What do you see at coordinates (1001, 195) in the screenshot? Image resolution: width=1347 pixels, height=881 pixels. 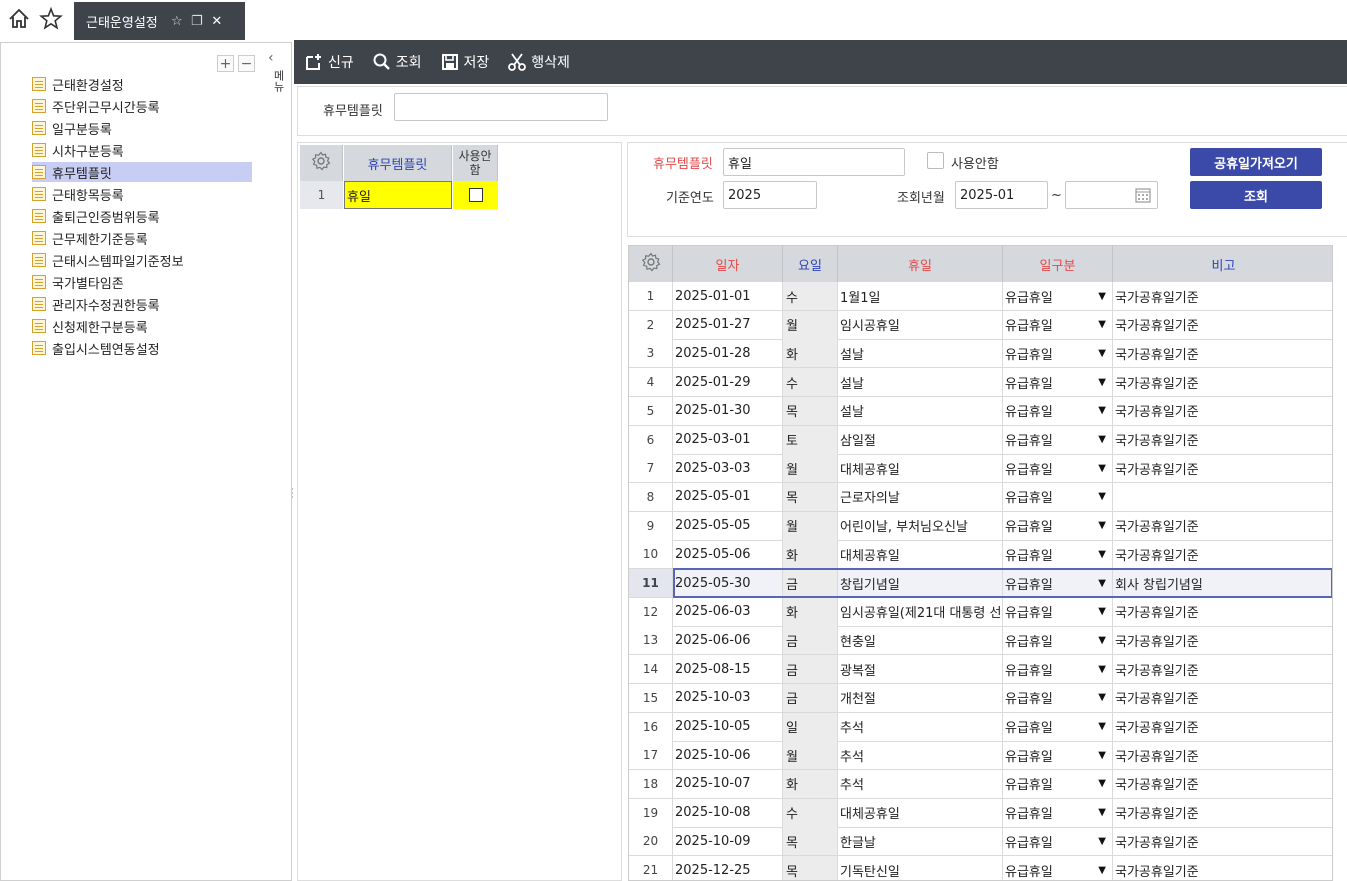 I see `query-month-from-input` at bounding box center [1001, 195].